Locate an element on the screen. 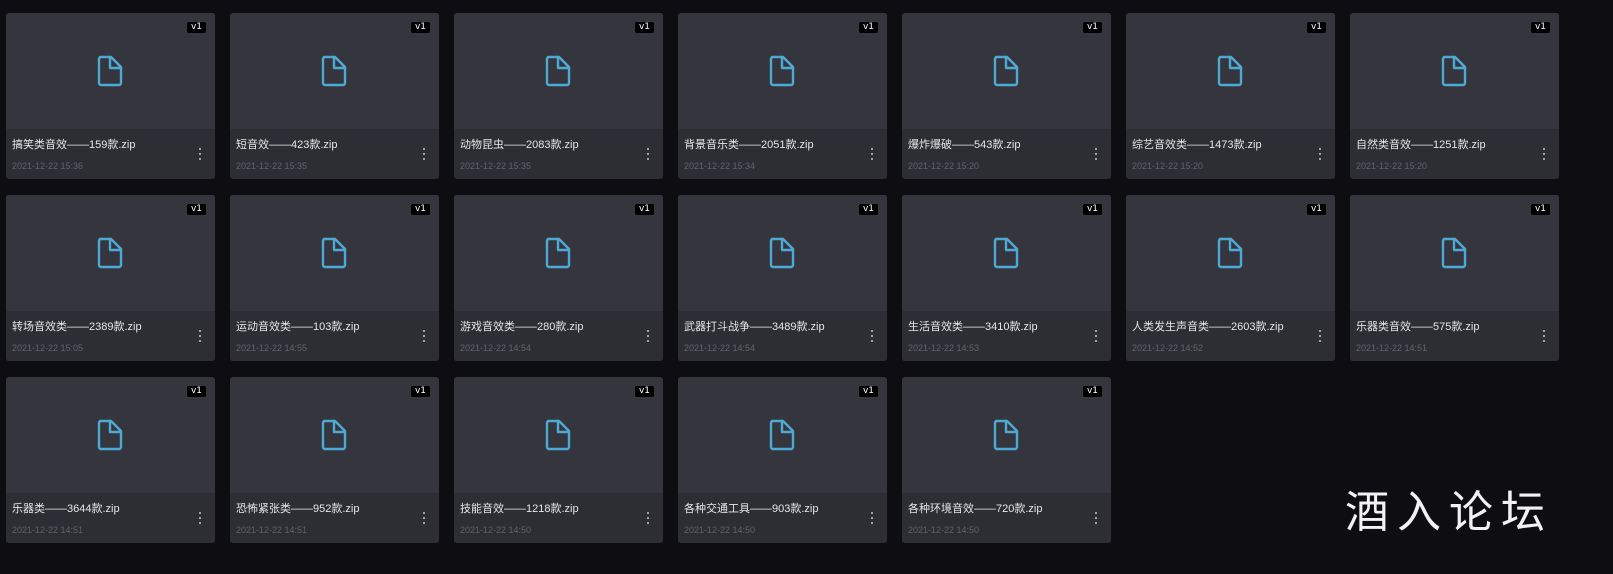 This screenshot has width=1613, height=574. file-info: 人类发生声音类——2603款.zip 2021-12-22 14:52 is located at coordinates (1230, 336).